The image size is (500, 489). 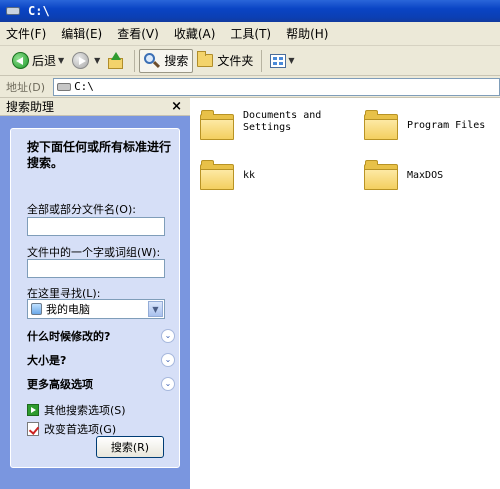 What do you see at coordinates (307, 33) in the screenshot?
I see `menu-help: 帮助(H)` at bounding box center [307, 33].